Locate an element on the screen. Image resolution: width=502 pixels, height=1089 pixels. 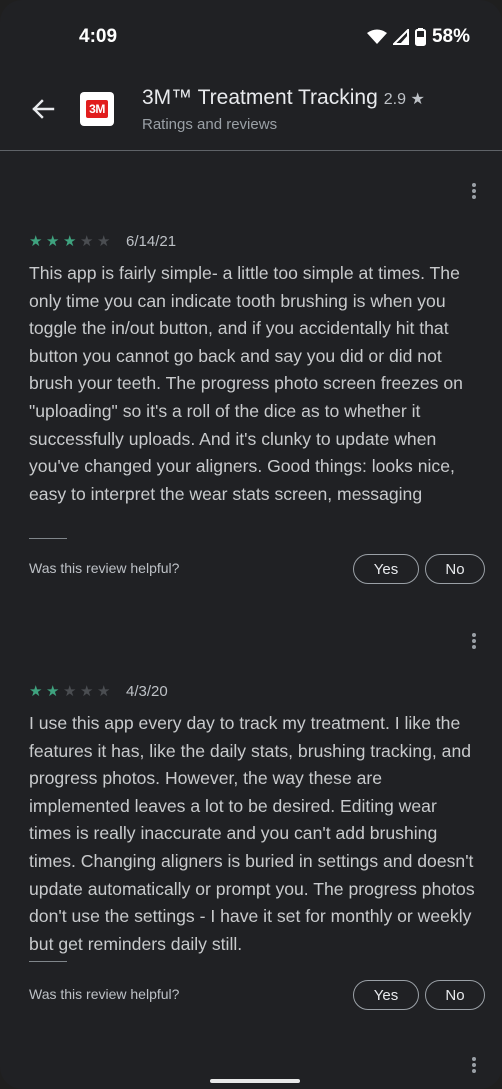
review-meta: ★ ★ ★ ★ ★ 6/14/21 is located at coordinates (102, 241).